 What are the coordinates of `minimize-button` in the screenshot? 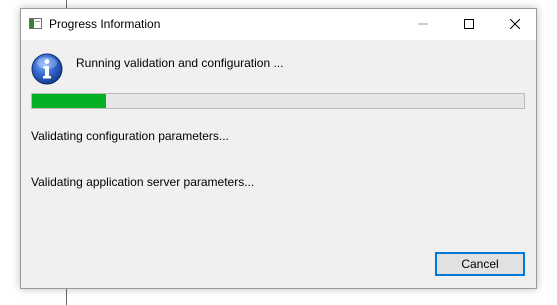 It's located at (423, 24).